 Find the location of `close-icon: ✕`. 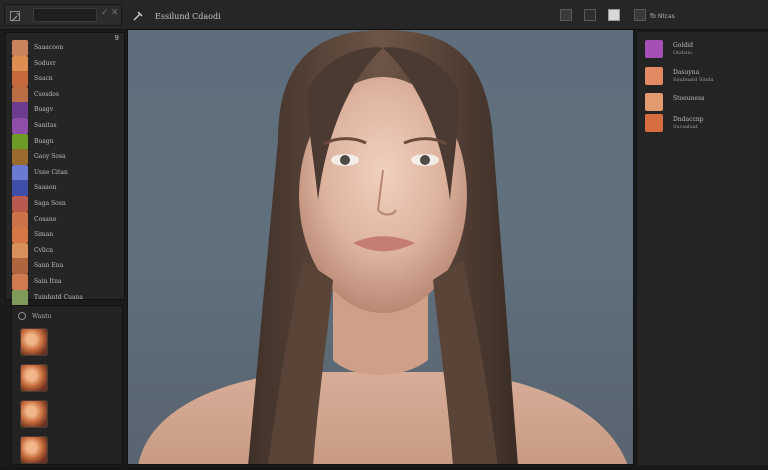

close-icon: ✕ is located at coordinates (115, 13).